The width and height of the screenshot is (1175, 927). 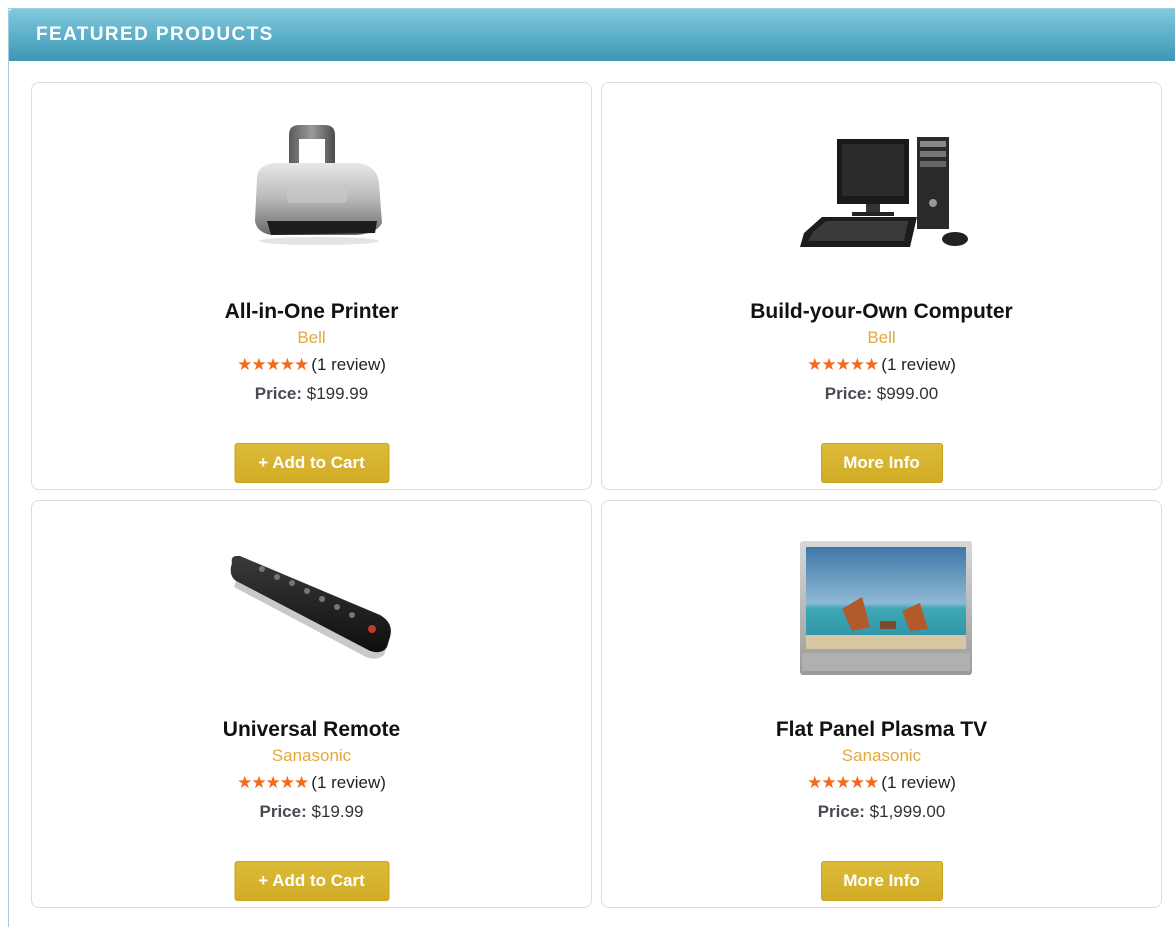 I want to click on product-price: Price: $1,999.00, so click(x=881, y=812).